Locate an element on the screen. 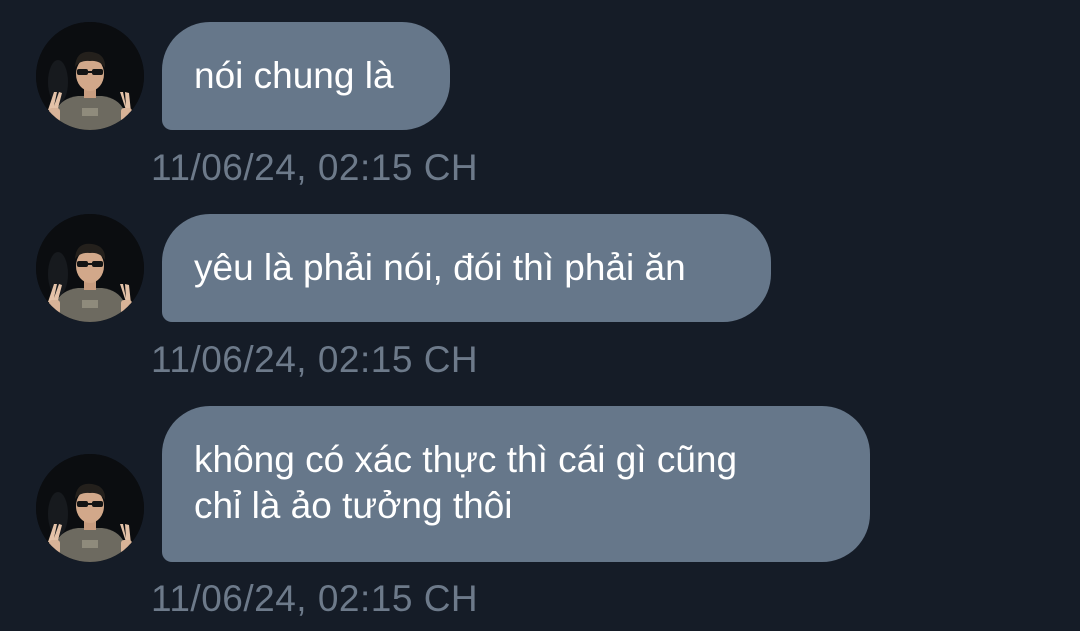 The height and width of the screenshot is (631, 1080). message-bubble: nói chung là is located at coordinates (306, 76).